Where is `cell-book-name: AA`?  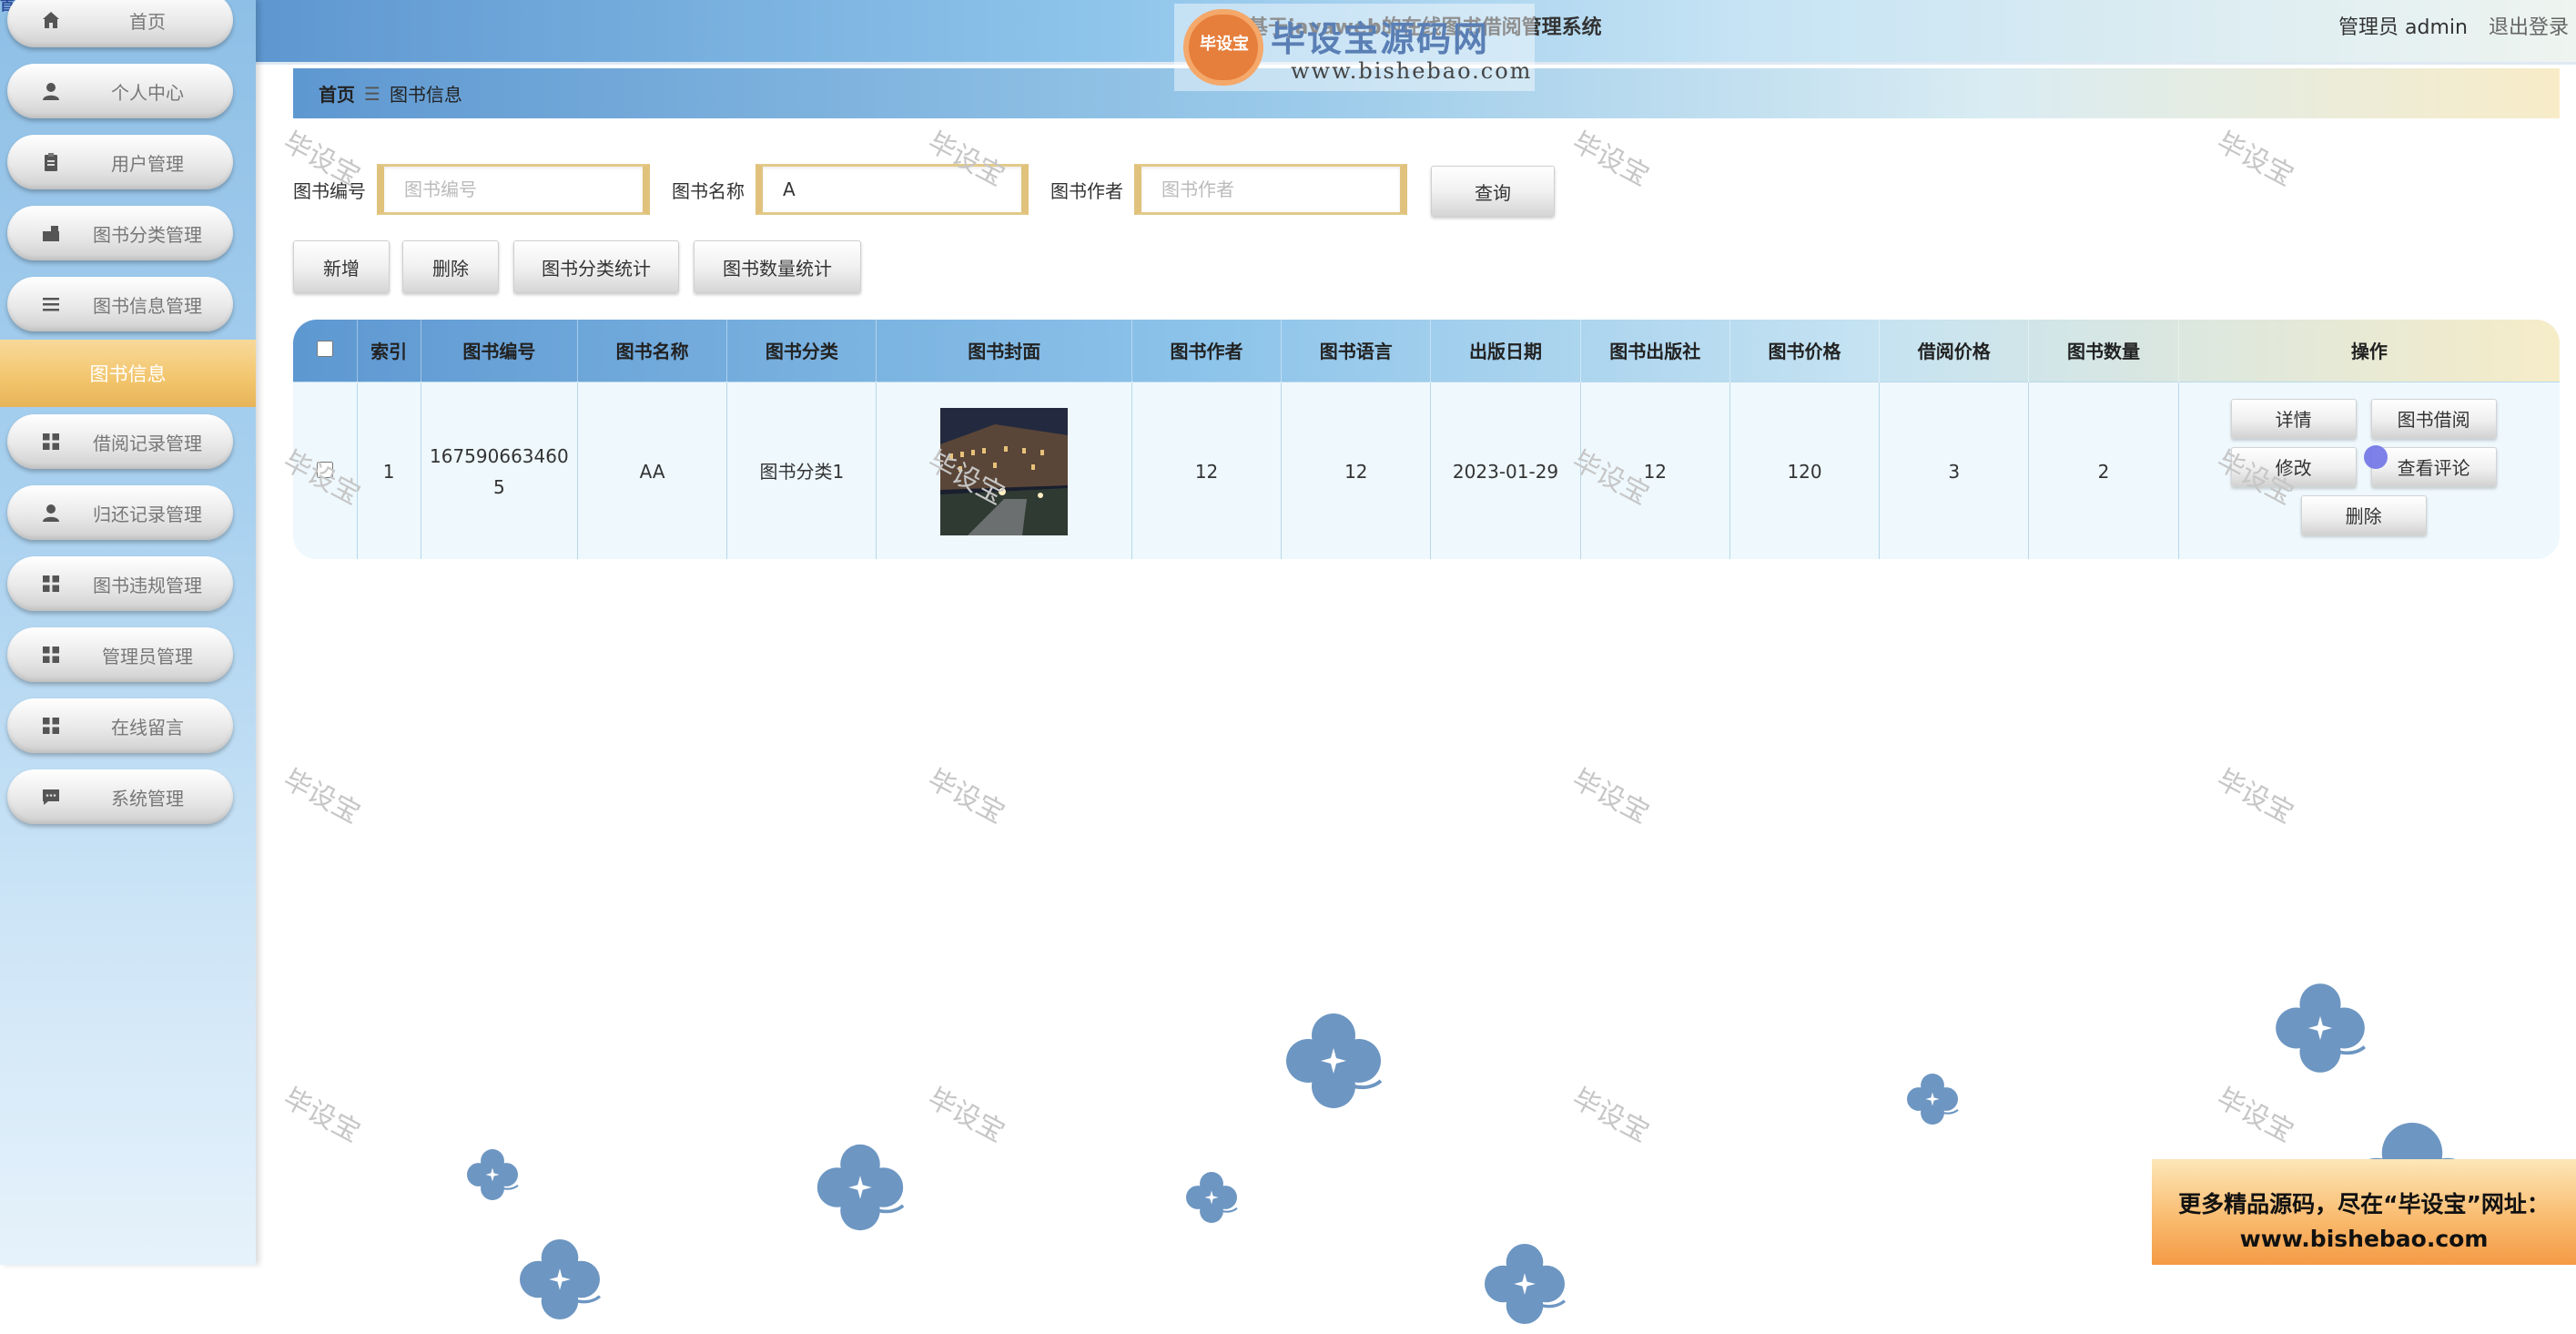 cell-book-name: AA is located at coordinates (652, 470).